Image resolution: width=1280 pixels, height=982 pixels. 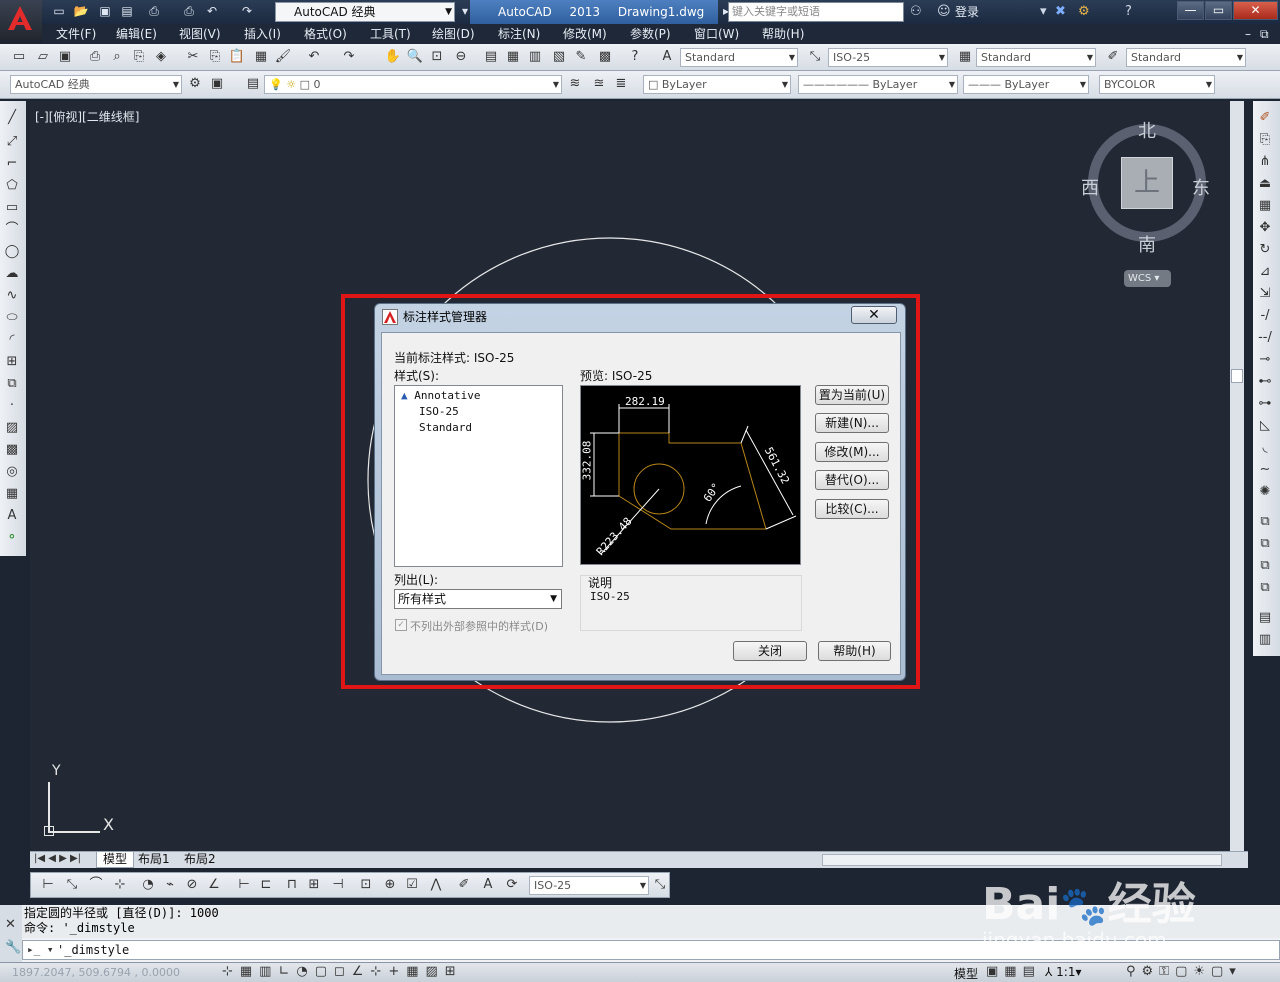 What do you see at coordinates (87, 116) in the screenshot?
I see `viewport-controls: [-][俯视][二维线框]` at bounding box center [87, 116].